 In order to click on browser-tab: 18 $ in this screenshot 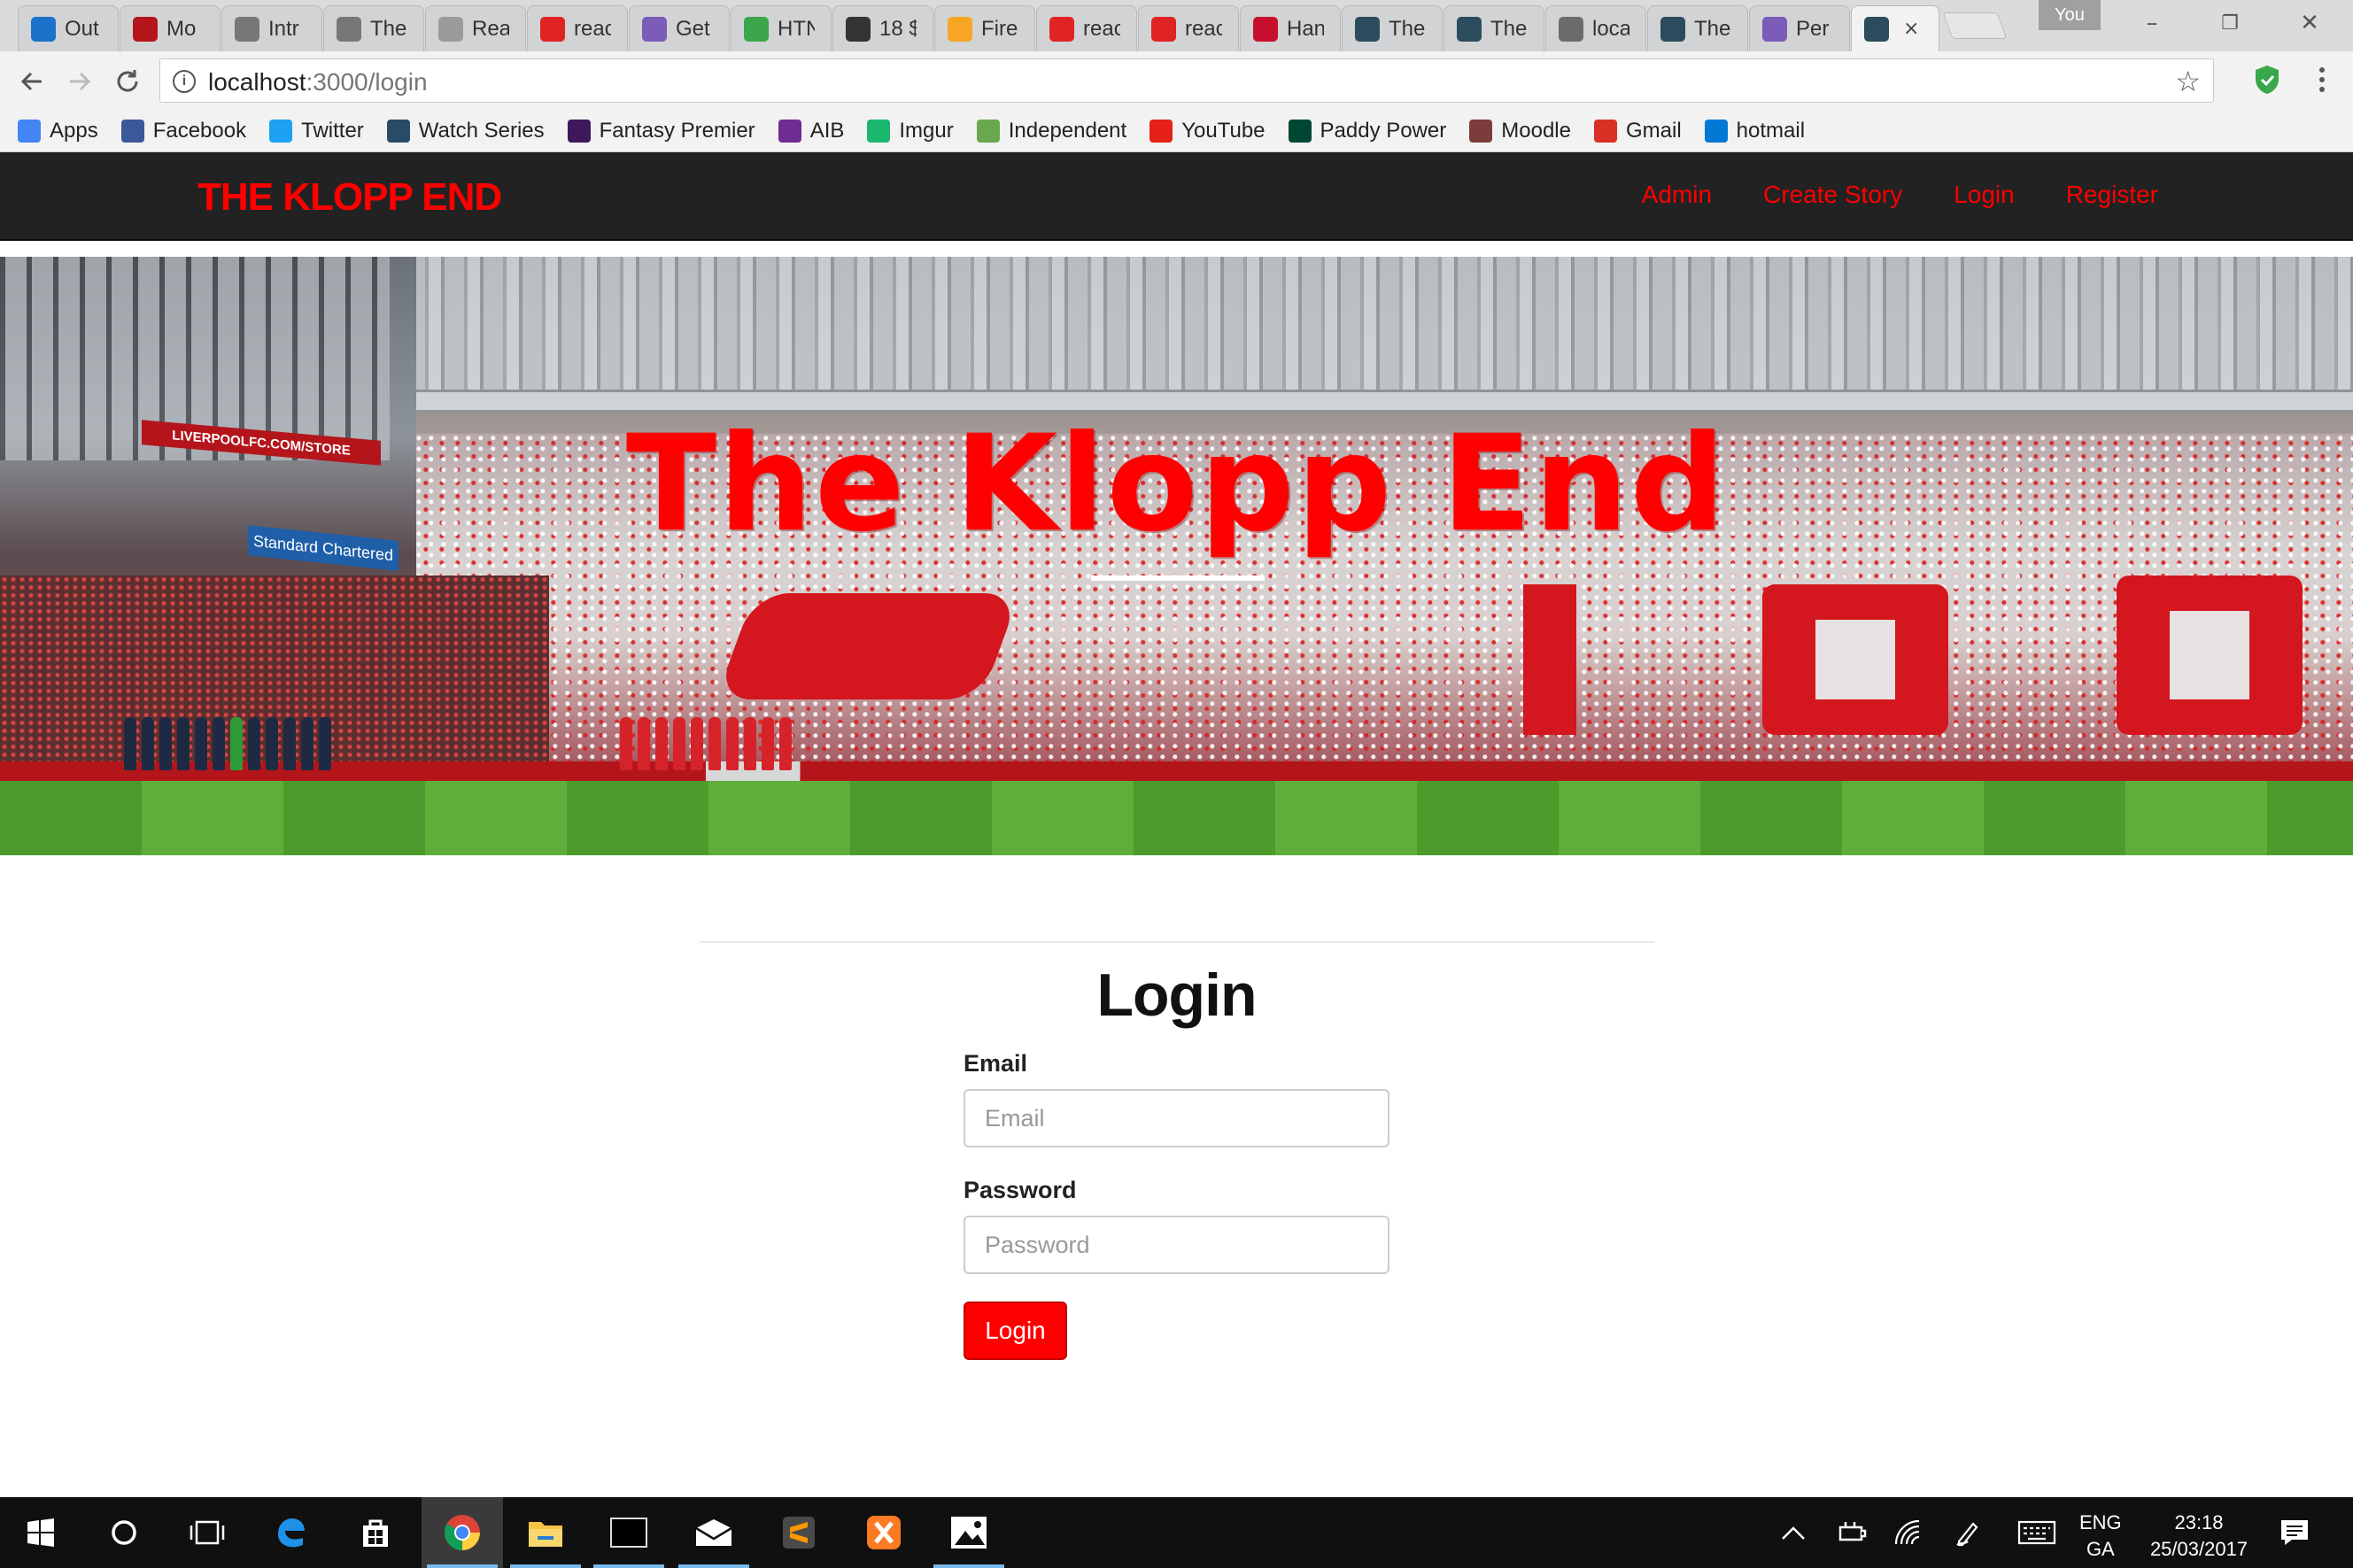, I will do `click(882, 28)`.